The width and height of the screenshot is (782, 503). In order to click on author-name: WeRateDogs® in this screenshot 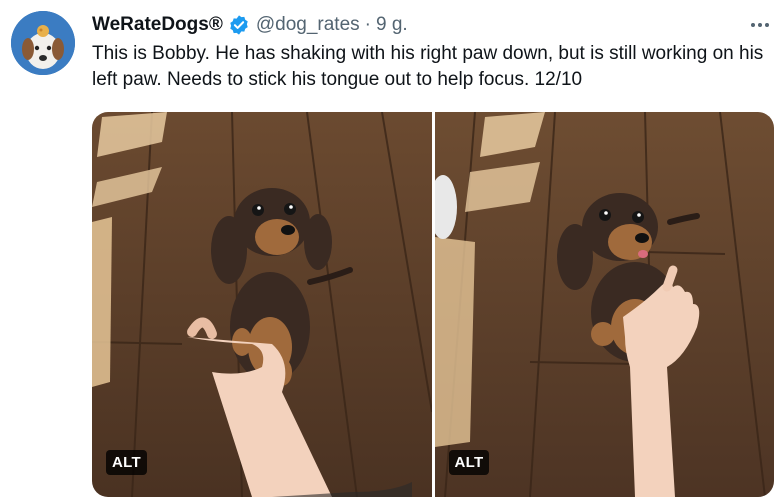, I will do `click(157, 25)`.